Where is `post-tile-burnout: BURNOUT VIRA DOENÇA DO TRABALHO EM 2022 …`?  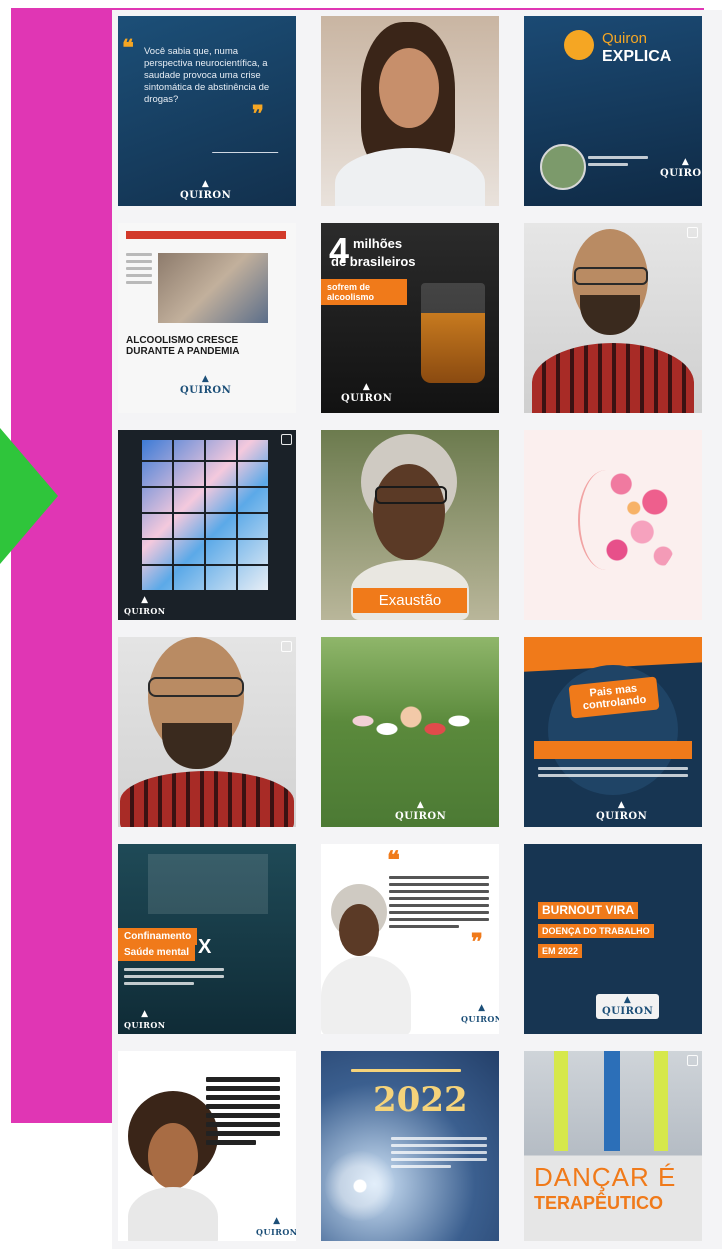
post-tile-burnout: BURNOUT VIRA DOENÇA DO TRABALHO EM 2022 … is located at coordinates (613, 939).